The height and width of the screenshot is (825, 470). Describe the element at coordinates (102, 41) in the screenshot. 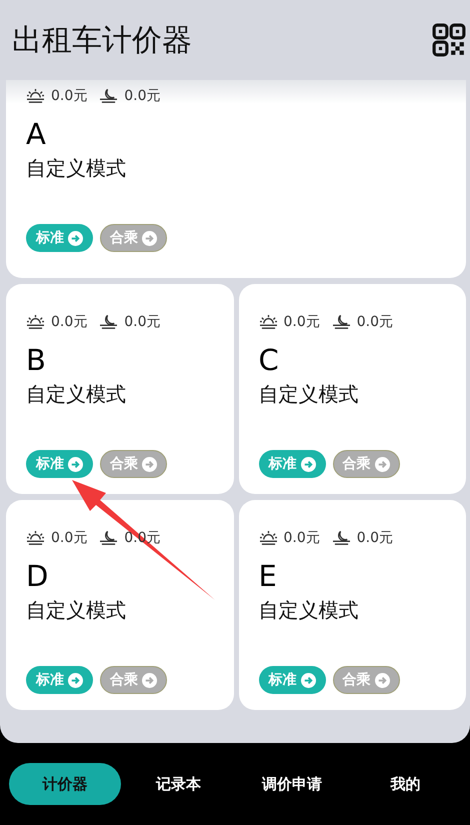

I see `app-title: 出租车计价器` at that location.